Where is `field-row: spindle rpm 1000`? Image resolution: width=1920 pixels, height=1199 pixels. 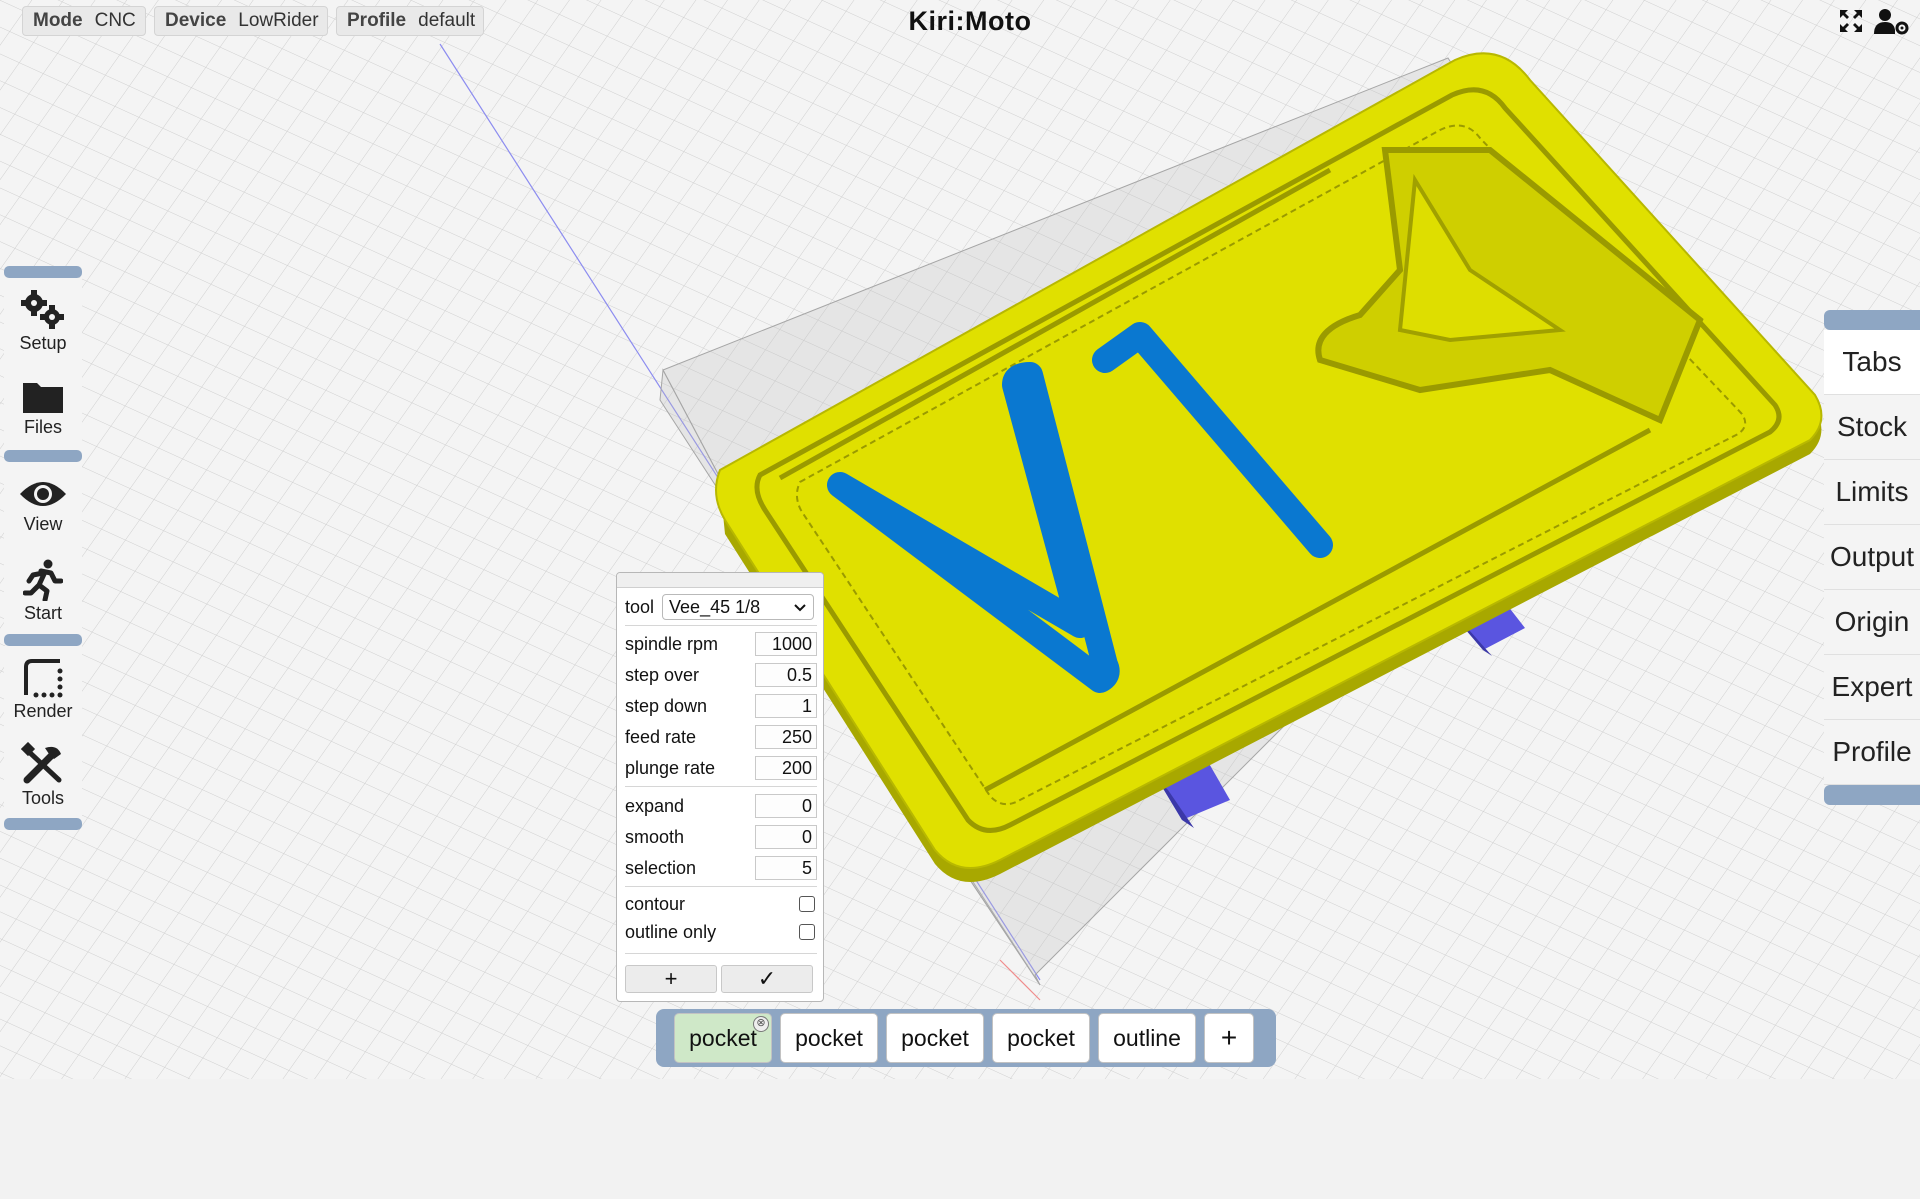
field-row: spindle rpm 1000 is located at coordinates (721, 644).